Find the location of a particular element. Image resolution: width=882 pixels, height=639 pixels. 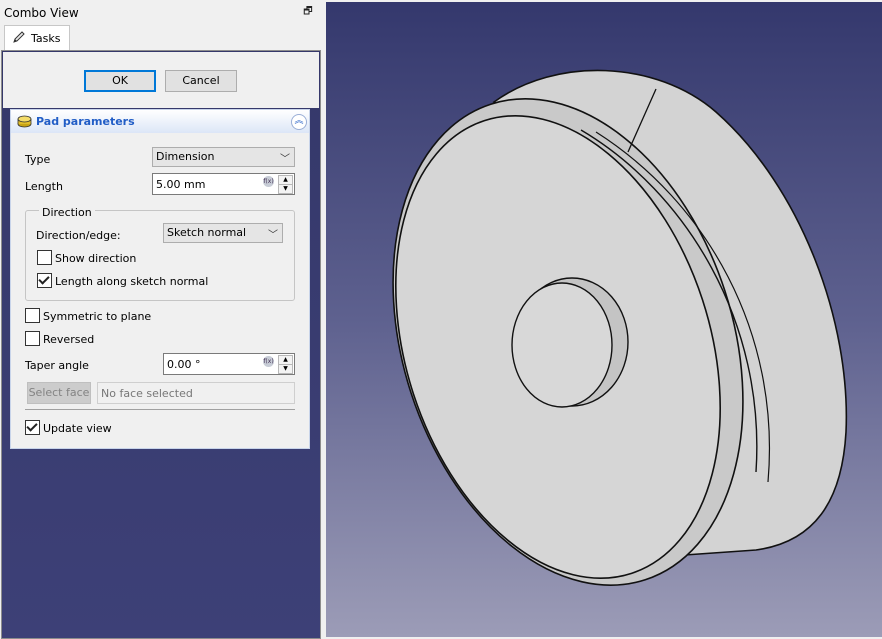

select-face-button: Select face is located at coordinates (59, 393).